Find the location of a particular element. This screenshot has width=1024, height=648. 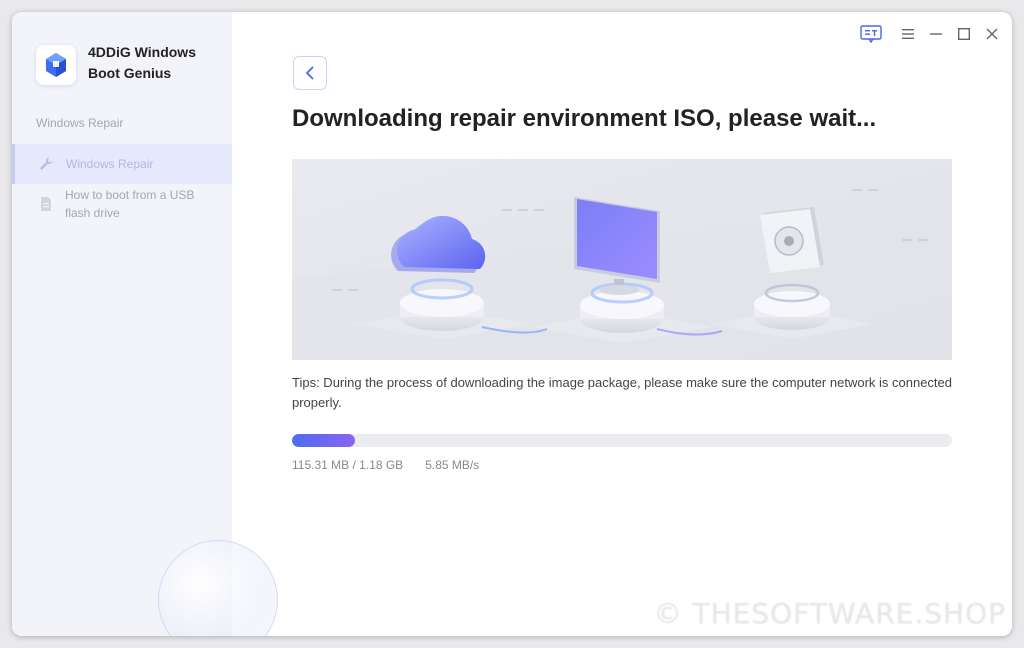

feedback-button is located at coordinates (871, 34).